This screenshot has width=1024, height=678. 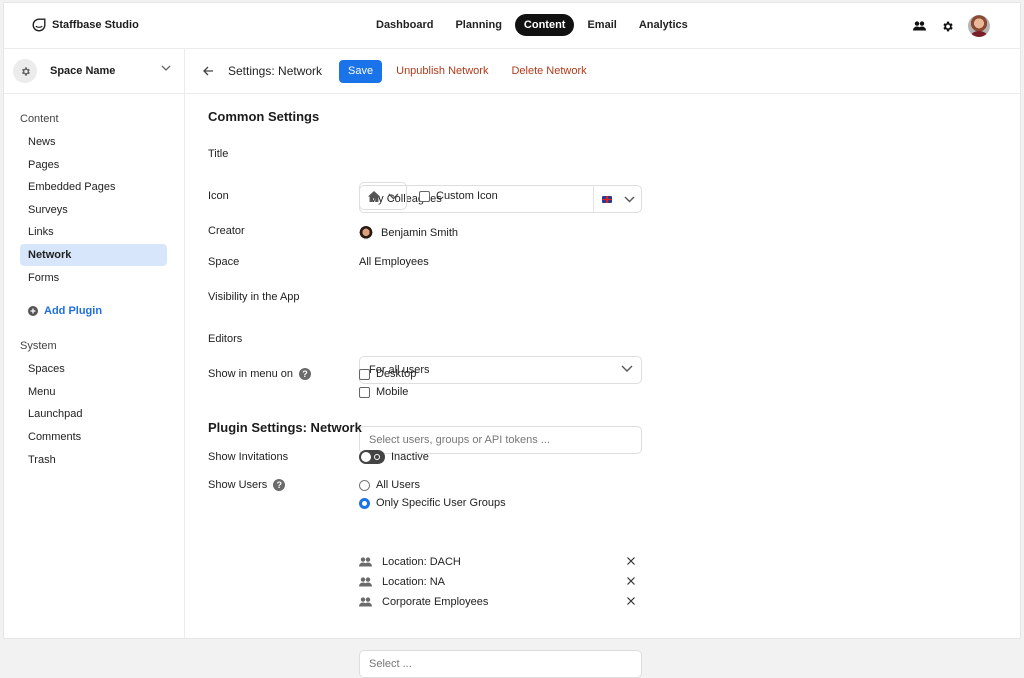 What do you see at coordinates (93, 142) in the screenshot?
I see `sidebar-item-news: News` at bounding box center [93, 142].